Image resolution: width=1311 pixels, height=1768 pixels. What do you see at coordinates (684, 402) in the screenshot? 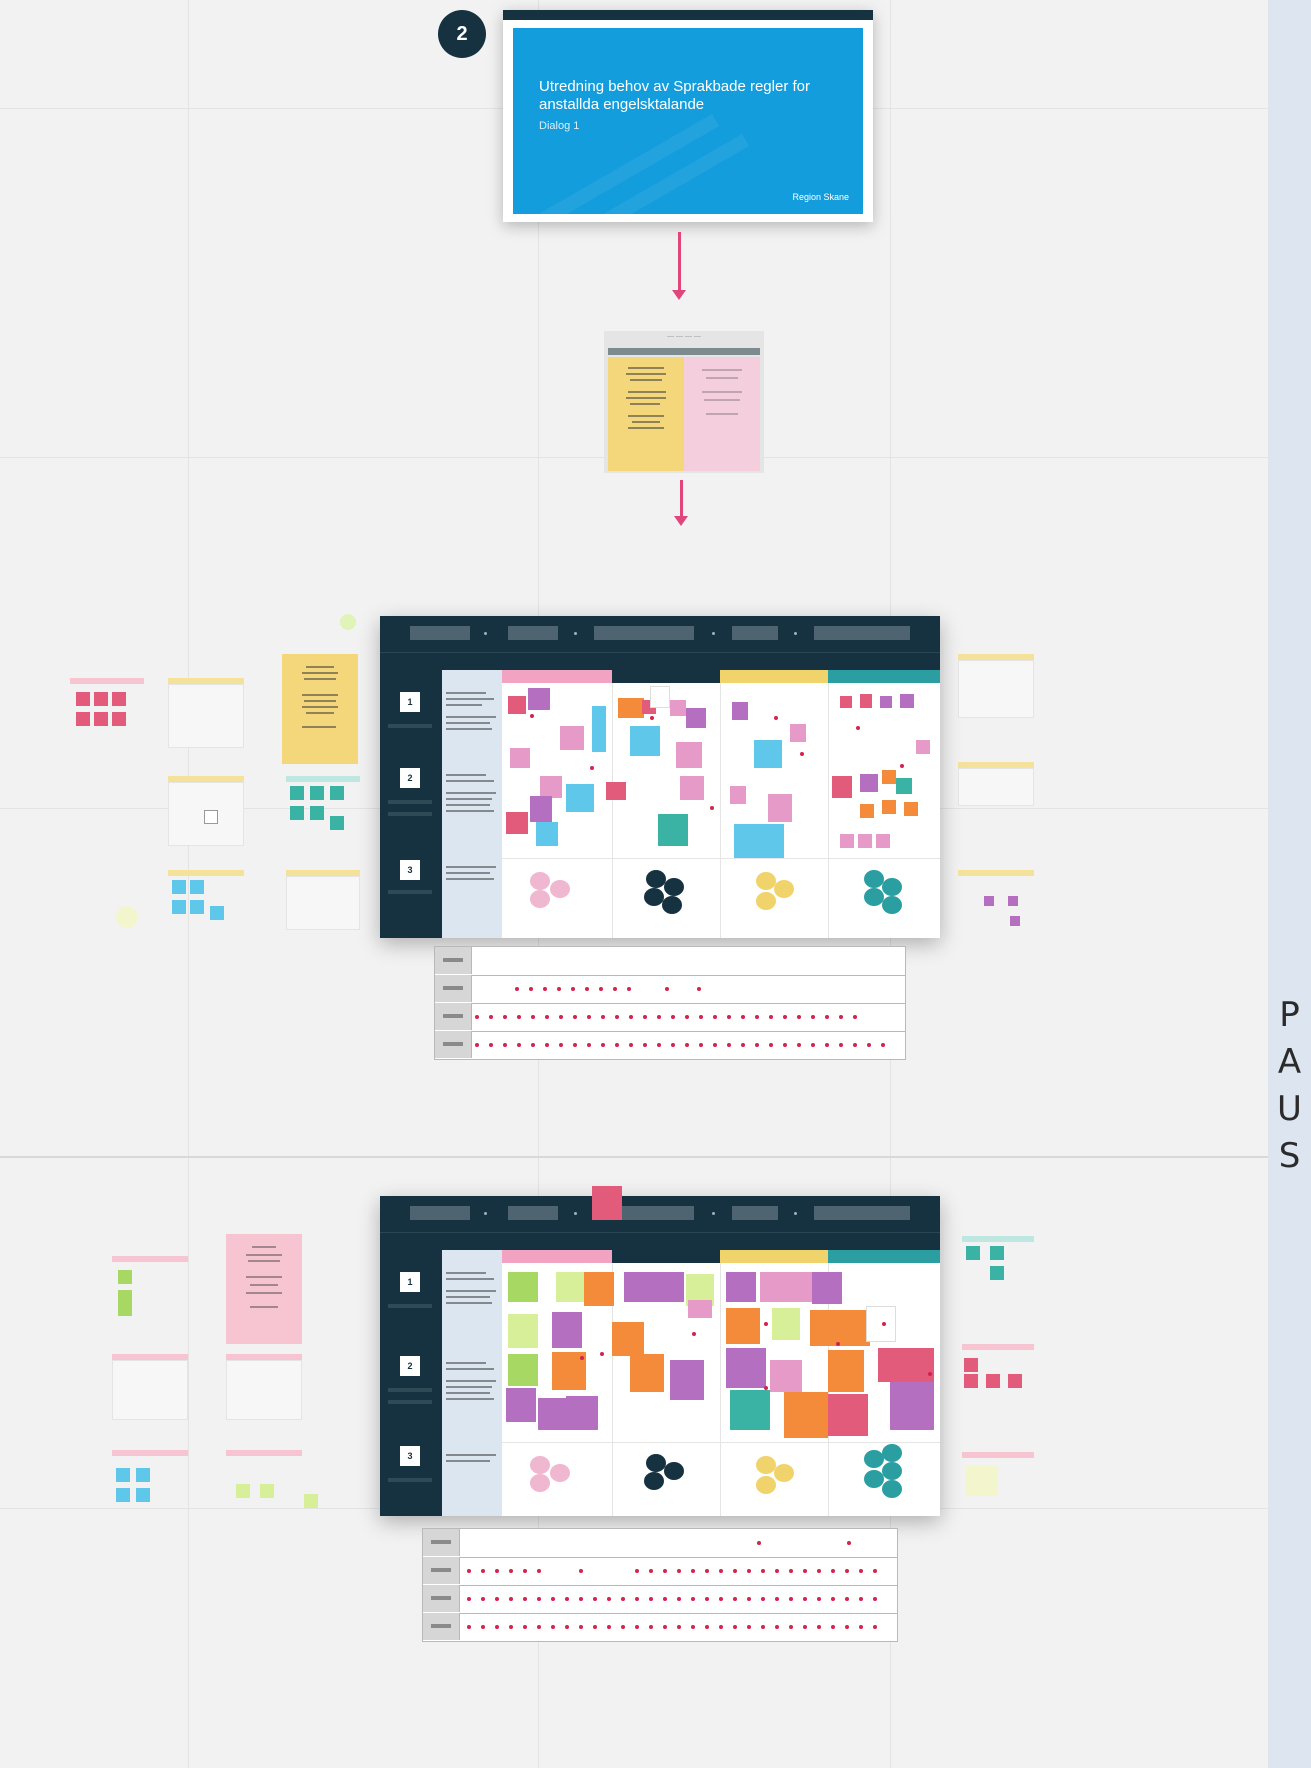
I see `instruction-card: — — — —` at bounding box center [684, 402].